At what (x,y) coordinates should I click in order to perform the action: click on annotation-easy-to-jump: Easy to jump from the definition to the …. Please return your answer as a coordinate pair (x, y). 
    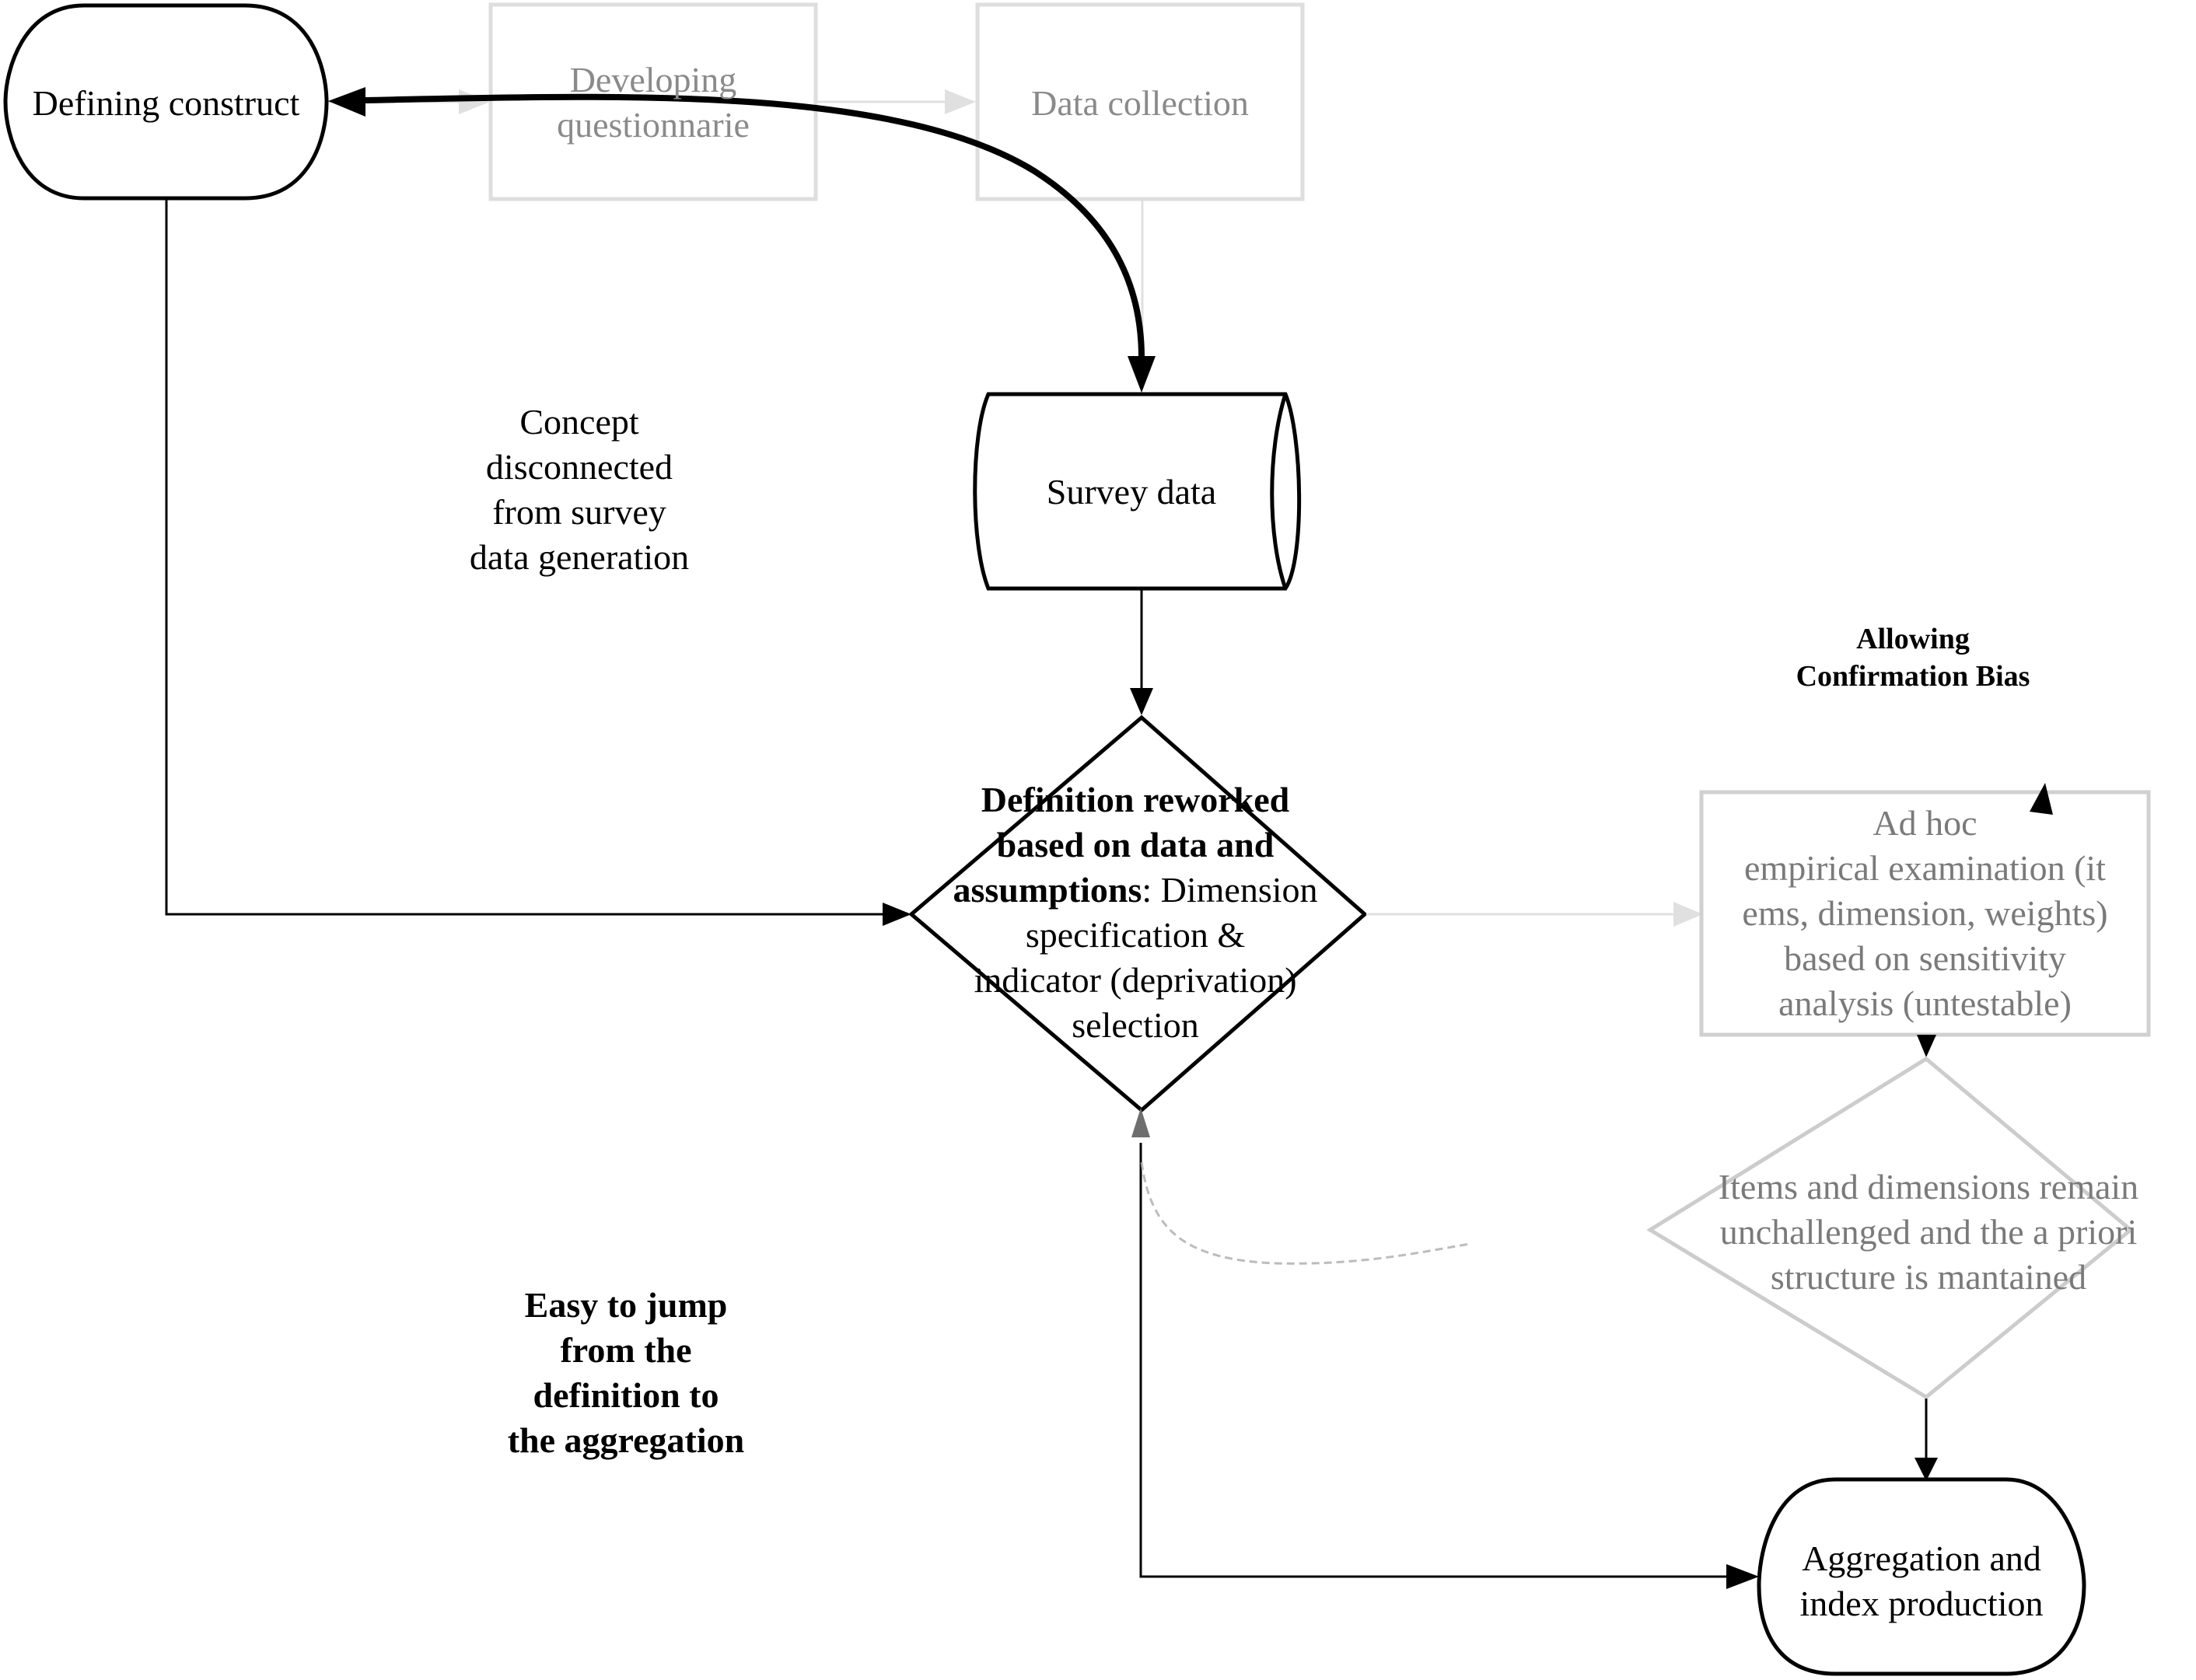
    Looking at the image, I should click on (626, 1373).